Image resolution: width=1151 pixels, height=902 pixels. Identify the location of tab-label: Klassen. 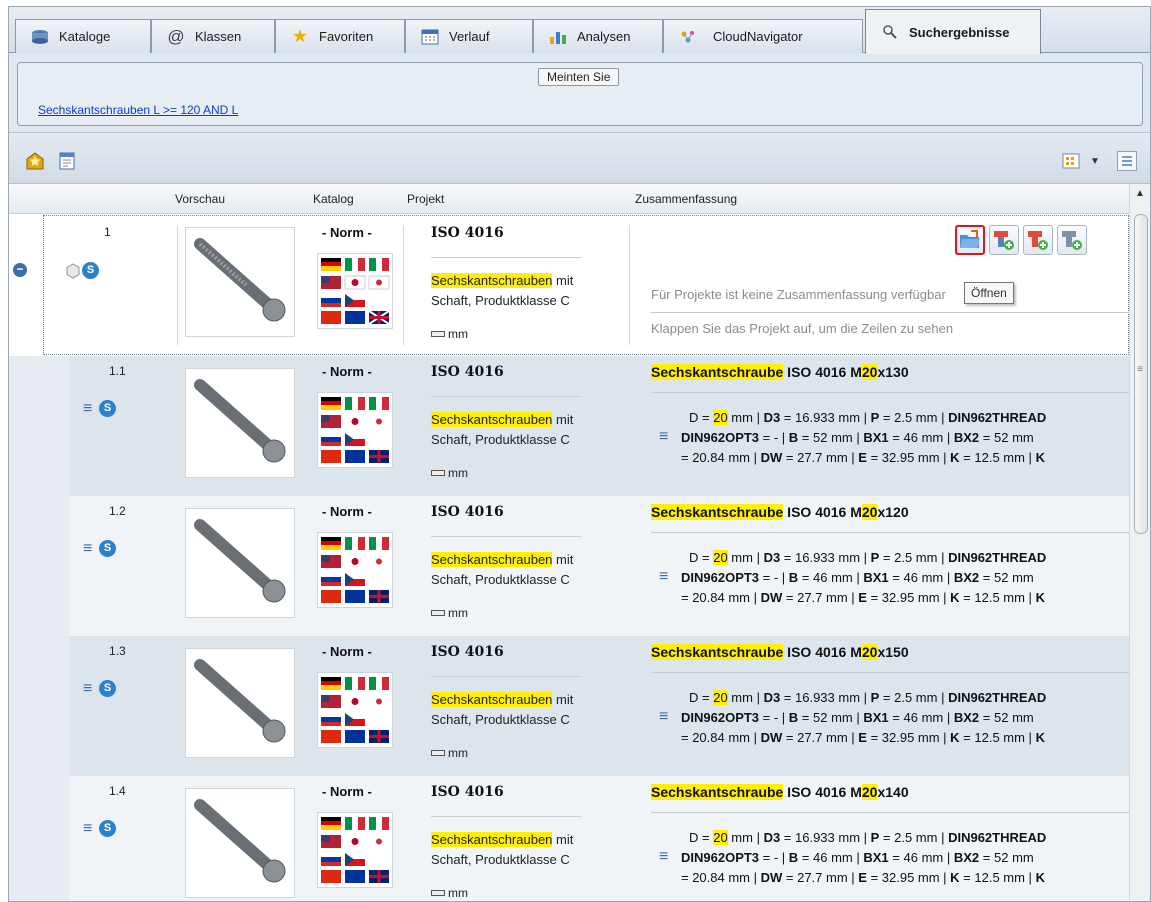
(218, 36).